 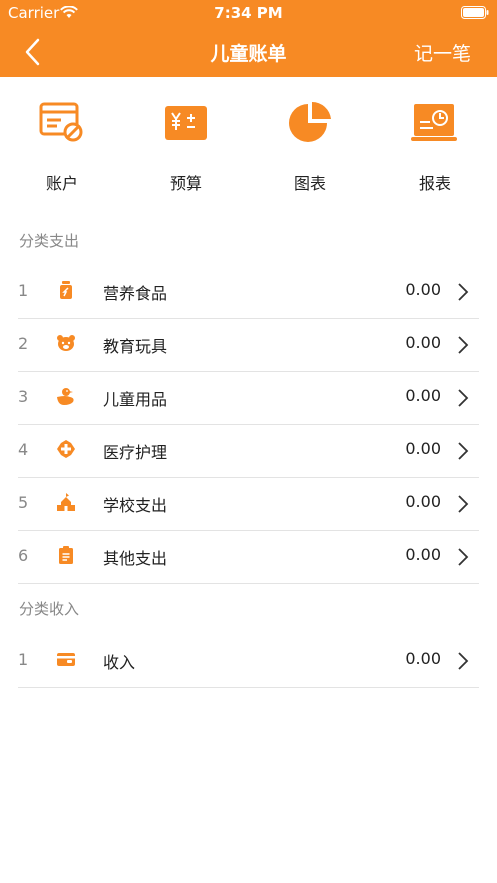 I want to click on bottle-icon, so click(x=66, y=290).